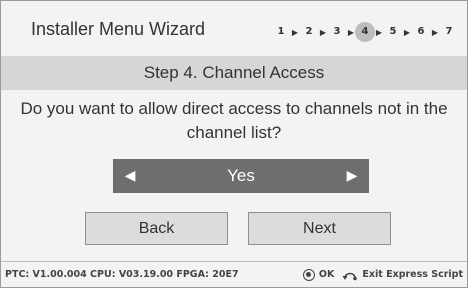  What do you see at coordinates (350, 276) in the screenshot?
I see `return-icon` at bounding box center [350, 276].